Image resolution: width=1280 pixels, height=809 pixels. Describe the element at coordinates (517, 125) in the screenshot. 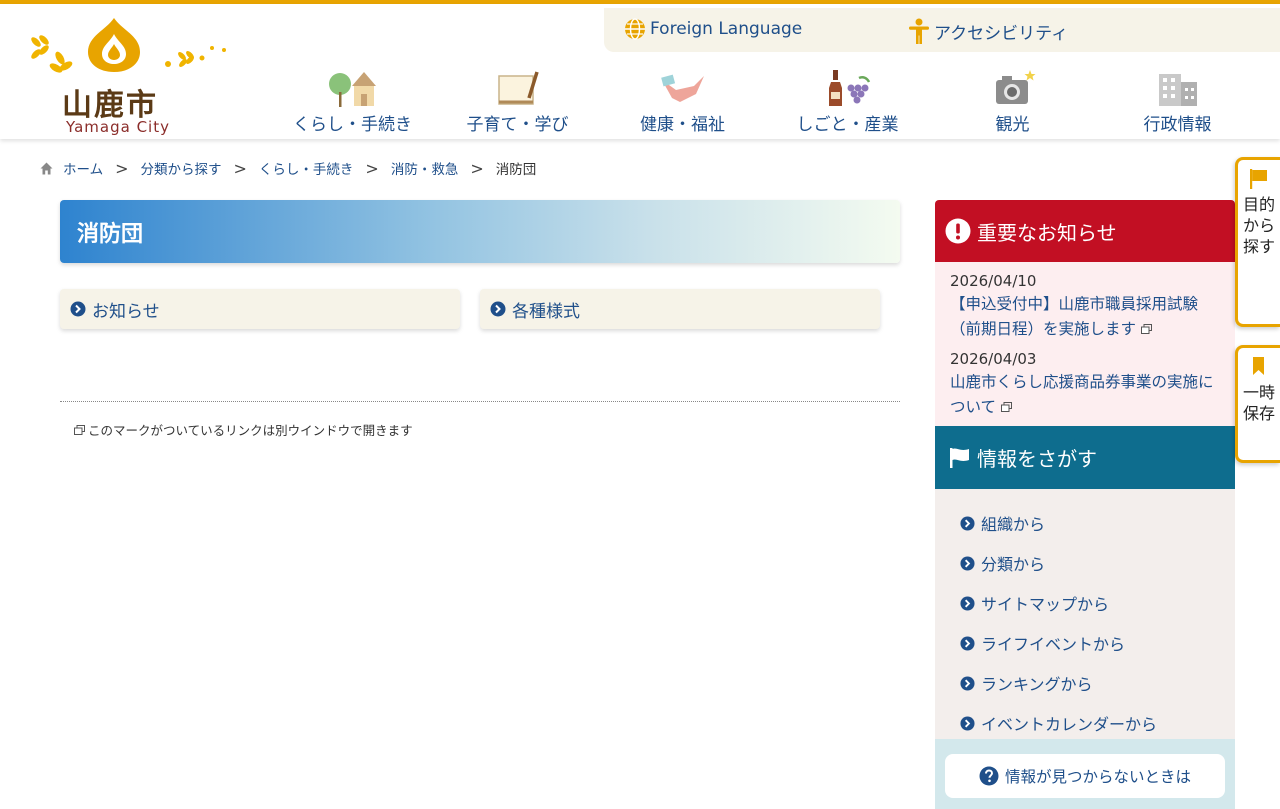

I see `gnav-label: 子育て・学び` at that location.